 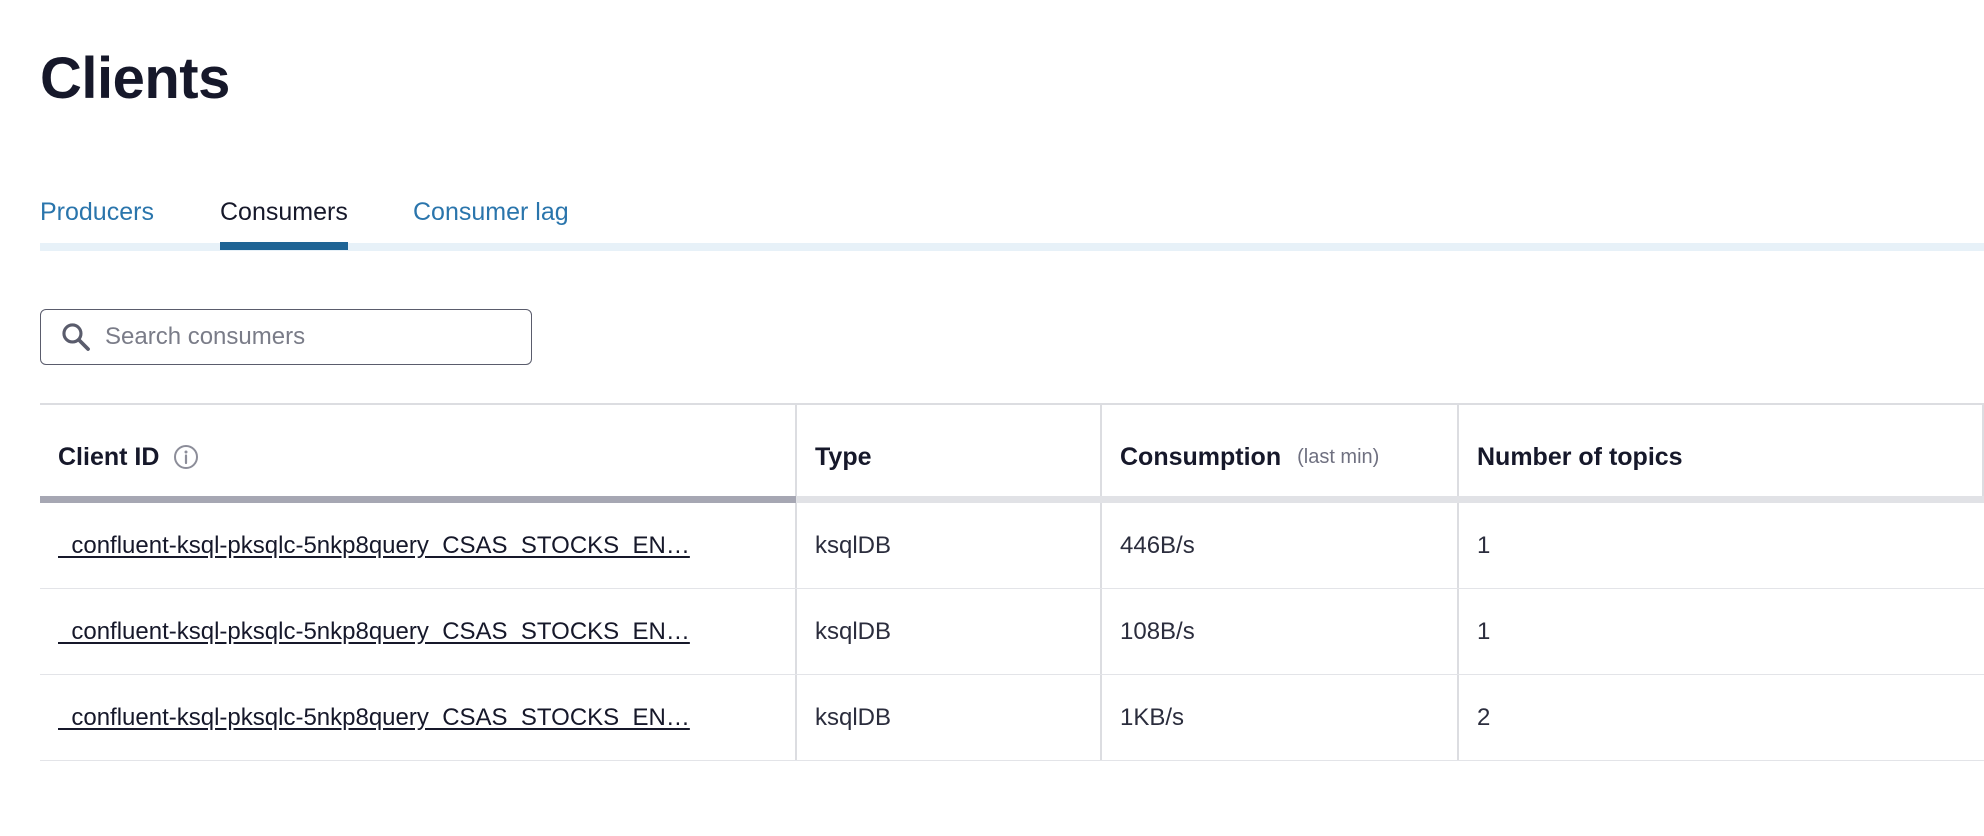 What do you see at coordinates (1280, 631) in the screenshot?
I see `cell-consumption: 108B/s` at bounding box center [1280, 631].